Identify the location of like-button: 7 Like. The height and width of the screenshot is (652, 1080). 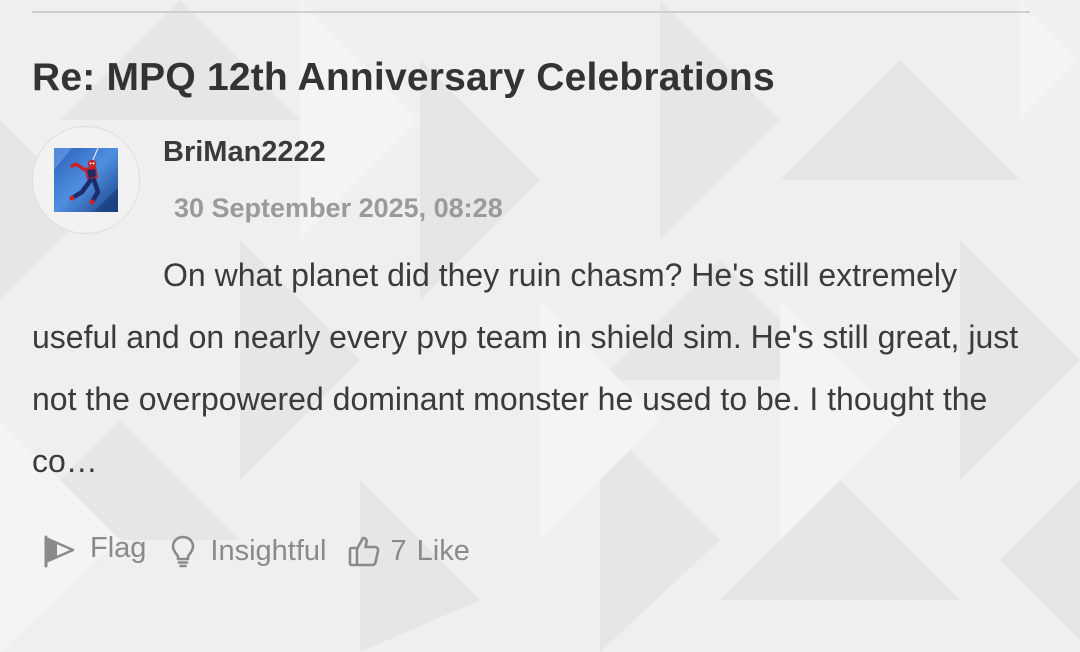
(408, 551).